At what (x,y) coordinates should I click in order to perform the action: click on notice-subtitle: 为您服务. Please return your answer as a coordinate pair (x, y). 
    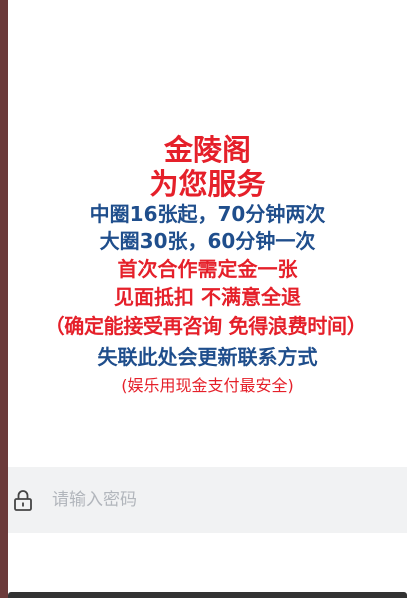
    Looking at the image, I should click on (207, 184).